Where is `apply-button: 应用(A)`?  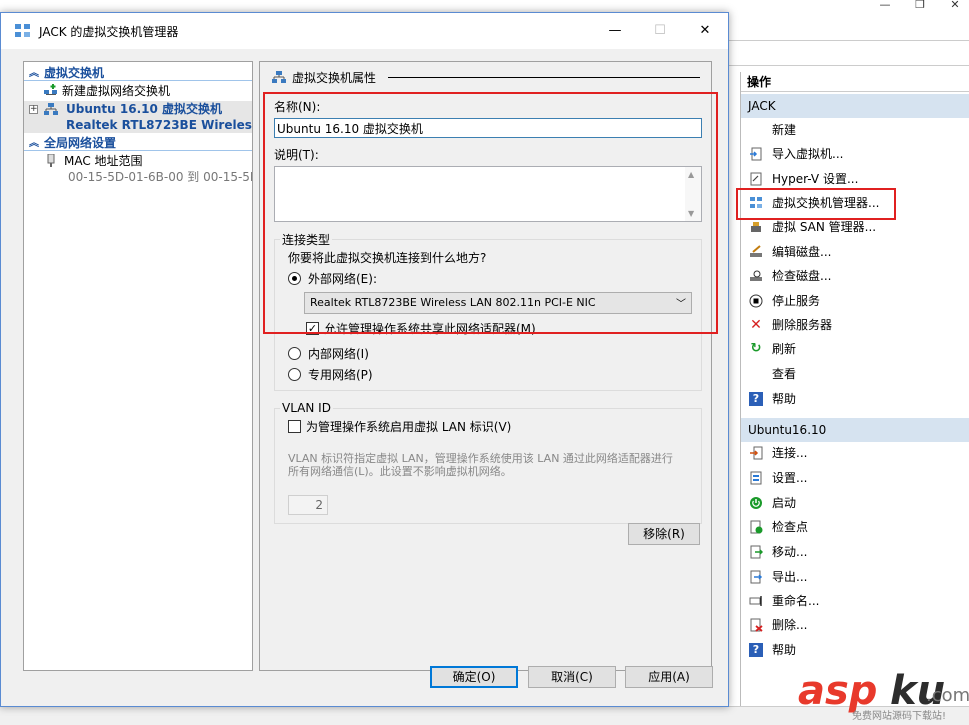 apply-button: 应用(A) is located at coordinates (669, 677).